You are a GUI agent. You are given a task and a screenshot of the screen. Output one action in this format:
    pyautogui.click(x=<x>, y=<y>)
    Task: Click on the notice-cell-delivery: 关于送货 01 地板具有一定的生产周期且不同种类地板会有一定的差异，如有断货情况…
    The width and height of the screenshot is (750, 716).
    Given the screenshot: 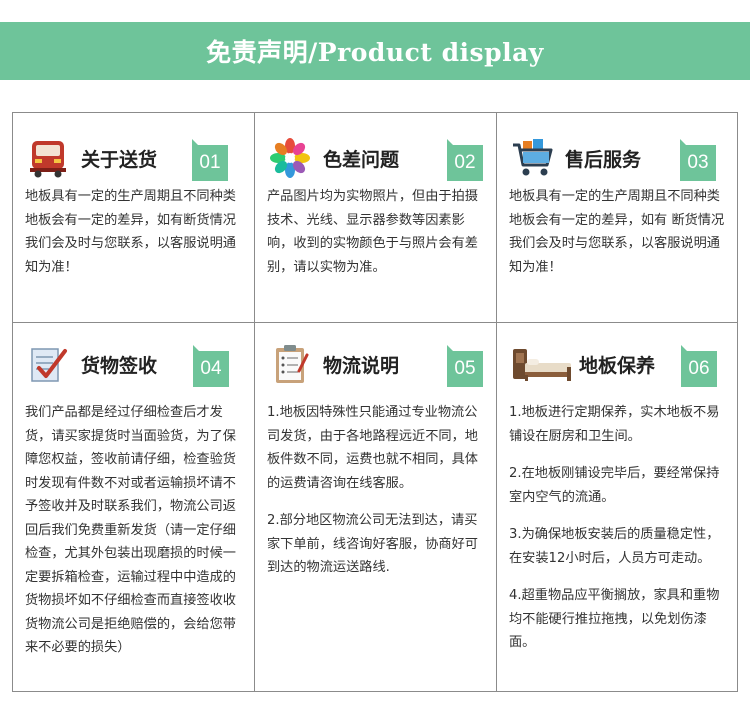 What is the action you would take?
    pyautogui.click(x=133, y=217)
    